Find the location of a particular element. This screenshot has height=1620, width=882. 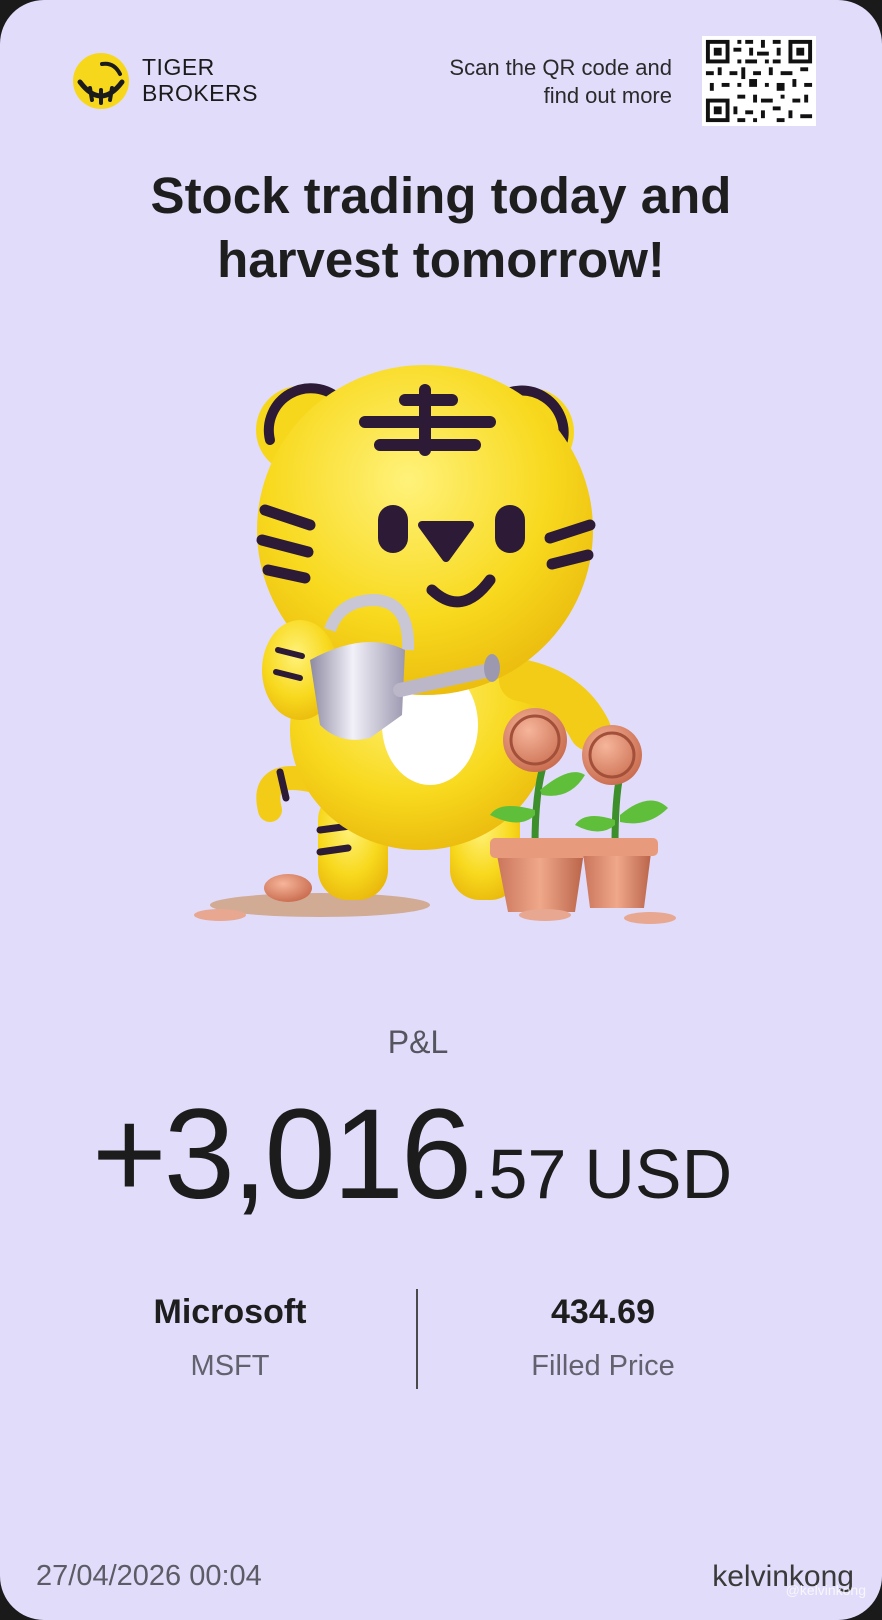

qr-caption-line-1: Scan the QR code and is located at coordinates (560, 67).